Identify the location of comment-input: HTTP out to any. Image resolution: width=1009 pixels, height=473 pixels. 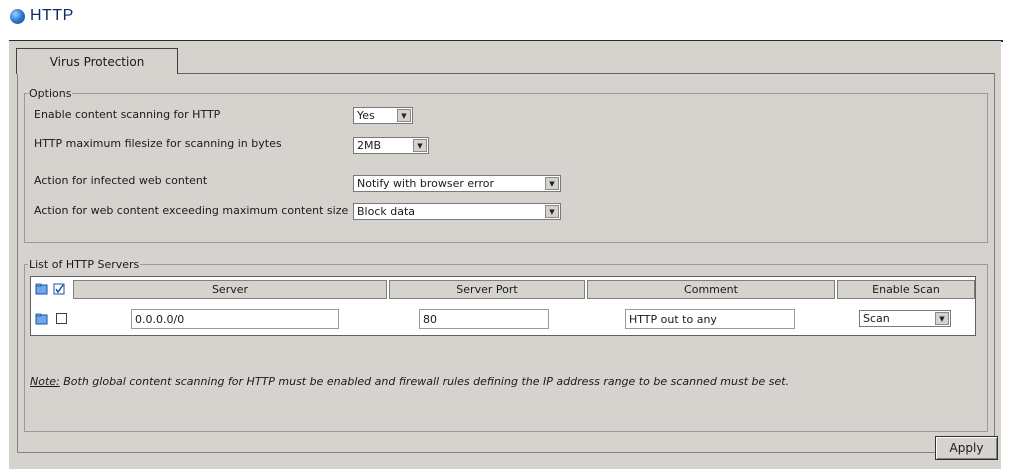
(710, 319).